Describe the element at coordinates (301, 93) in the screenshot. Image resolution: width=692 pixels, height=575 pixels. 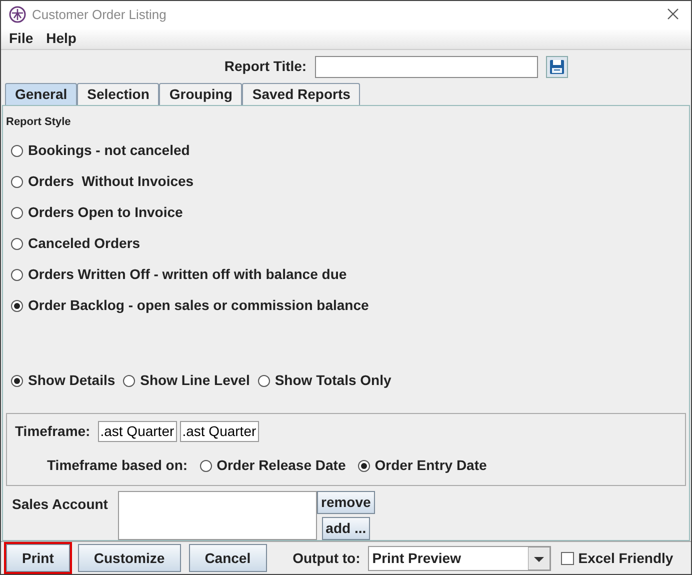
I see `tab: Saved Reports` at that location.